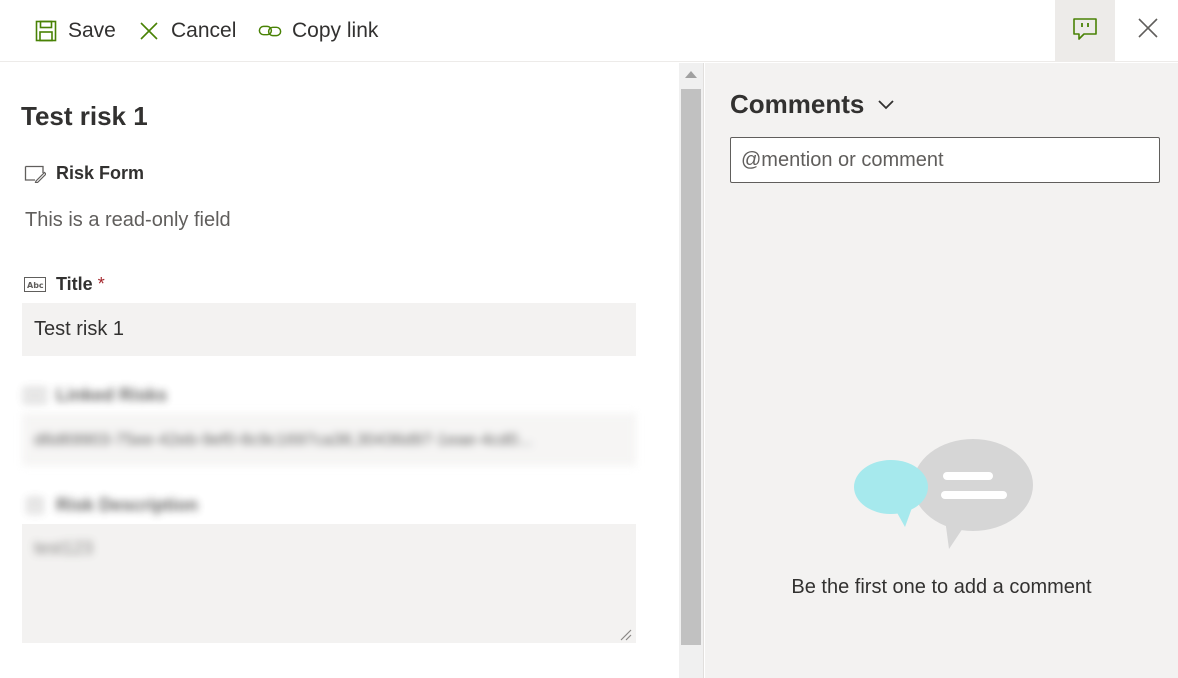 The width and height of the screenshot is (1178, 678). Describe the element at coordinates (691, 367) in the screenshot. I see `scroll-thumb` at that location.